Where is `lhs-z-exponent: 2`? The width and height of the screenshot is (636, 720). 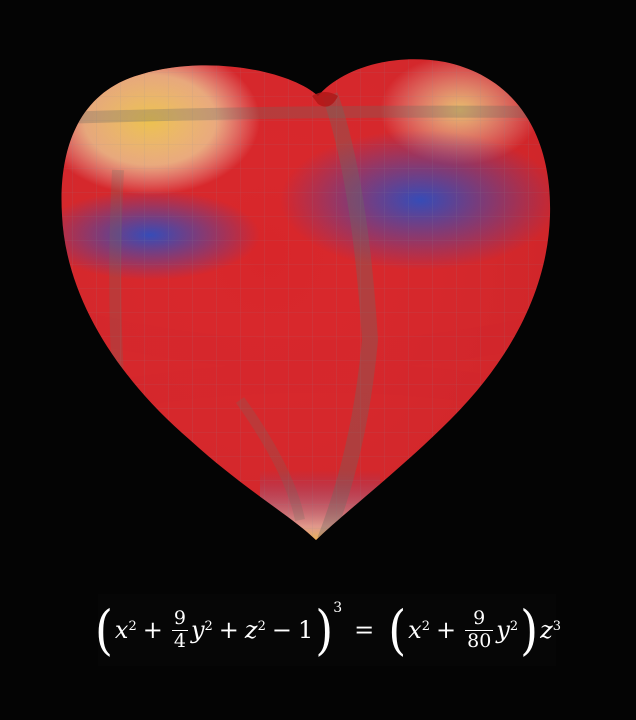
lhs-z-exponent: 2 is located at coordinates (261, 626).